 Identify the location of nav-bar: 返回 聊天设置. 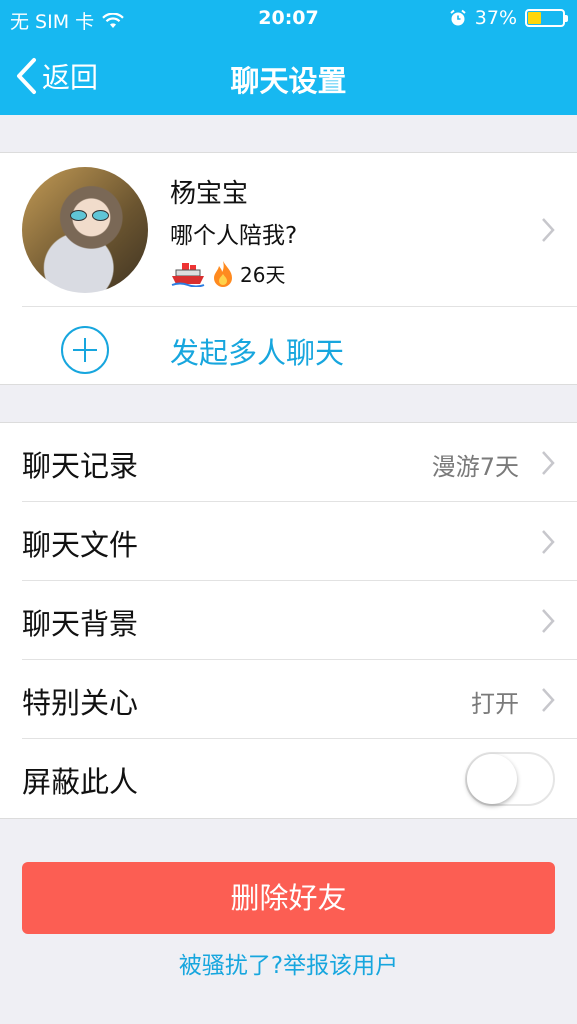
(288, 76).